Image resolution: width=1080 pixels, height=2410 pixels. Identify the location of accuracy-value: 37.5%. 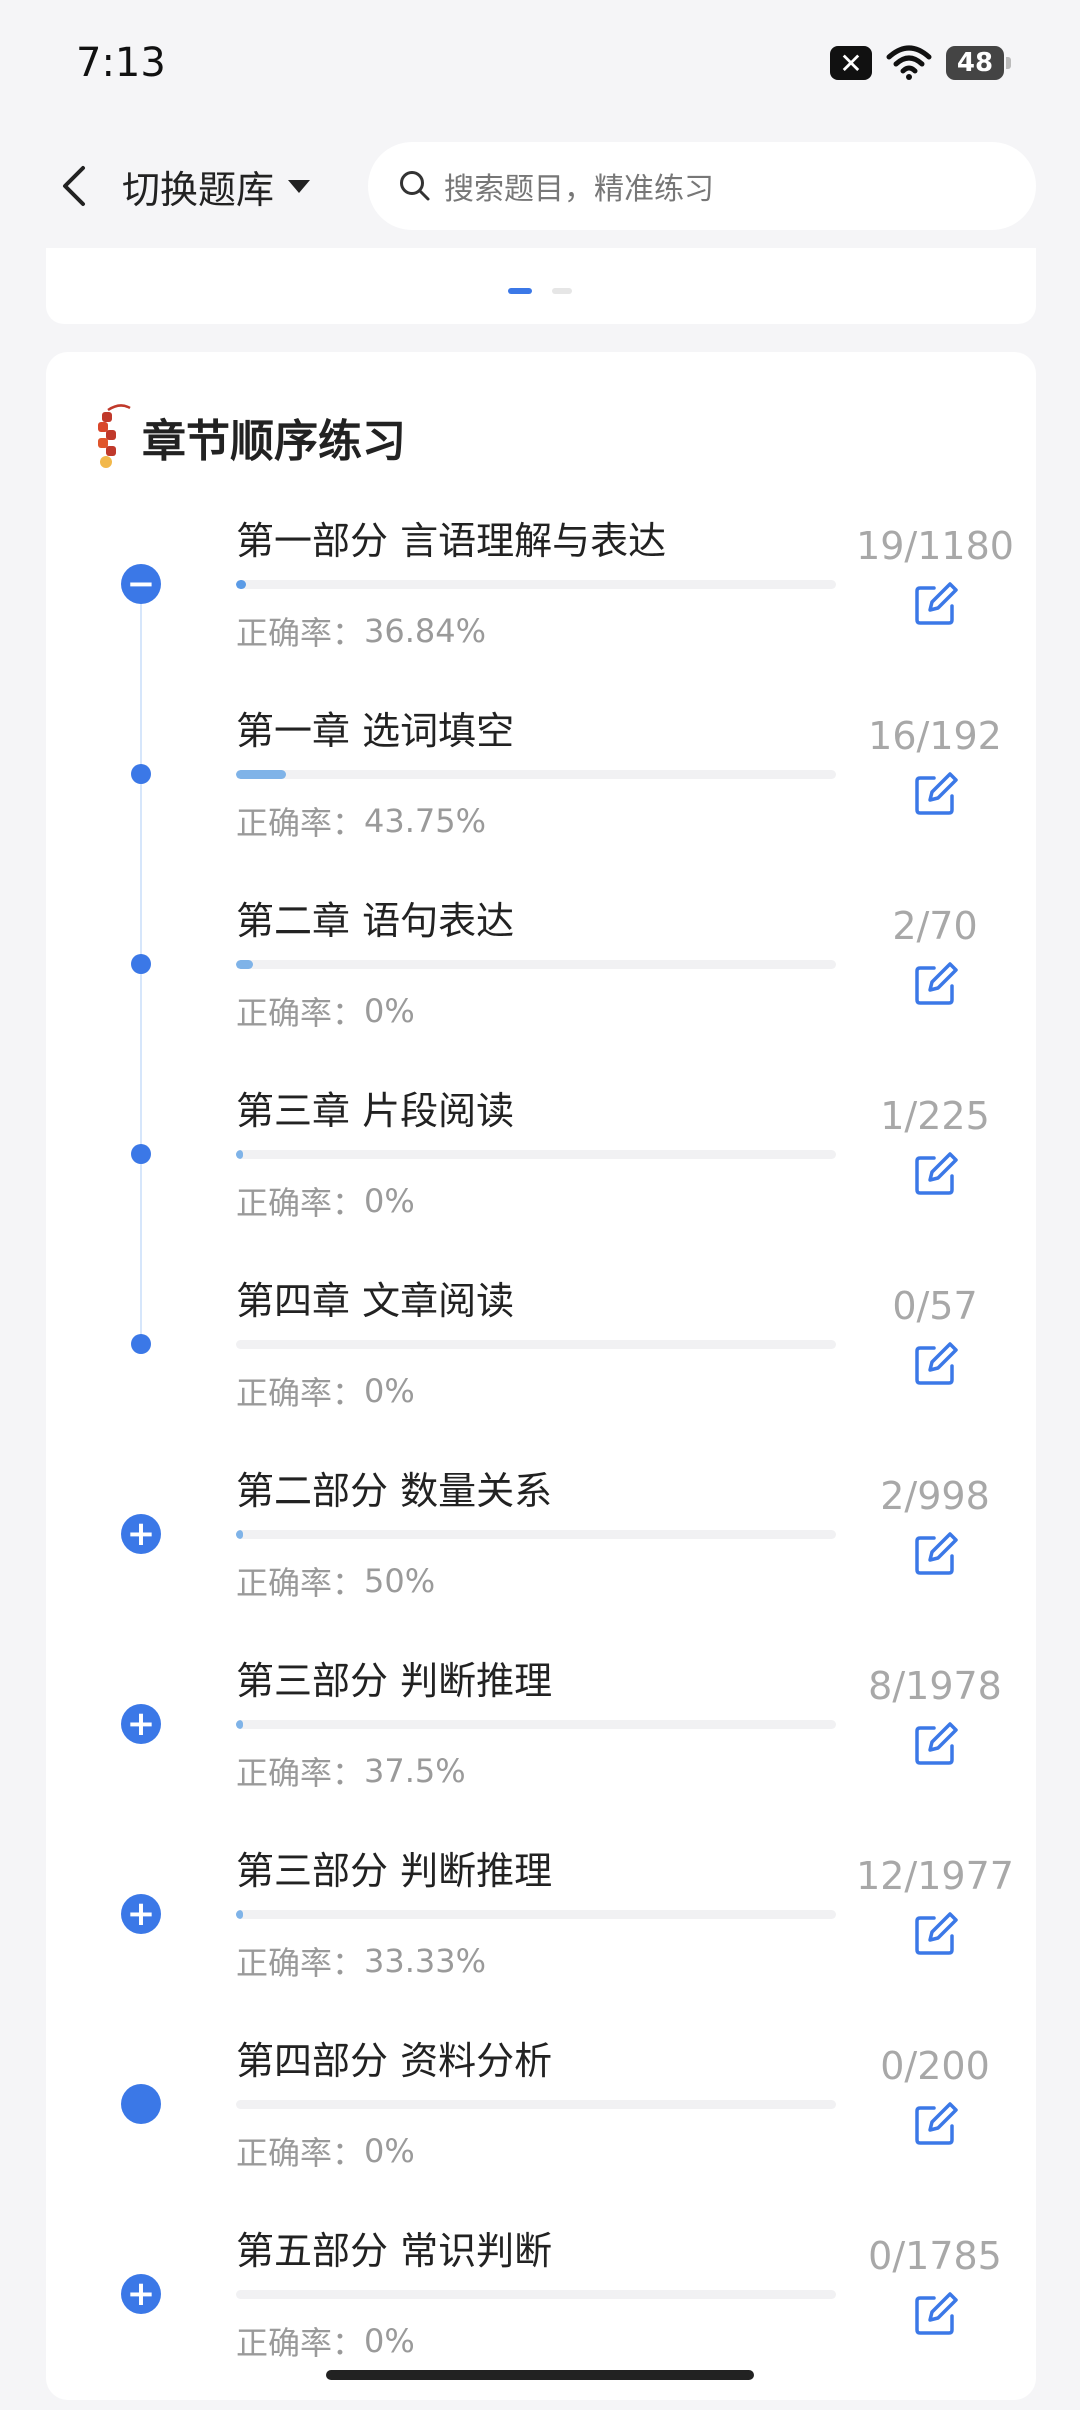
(415, 1771).